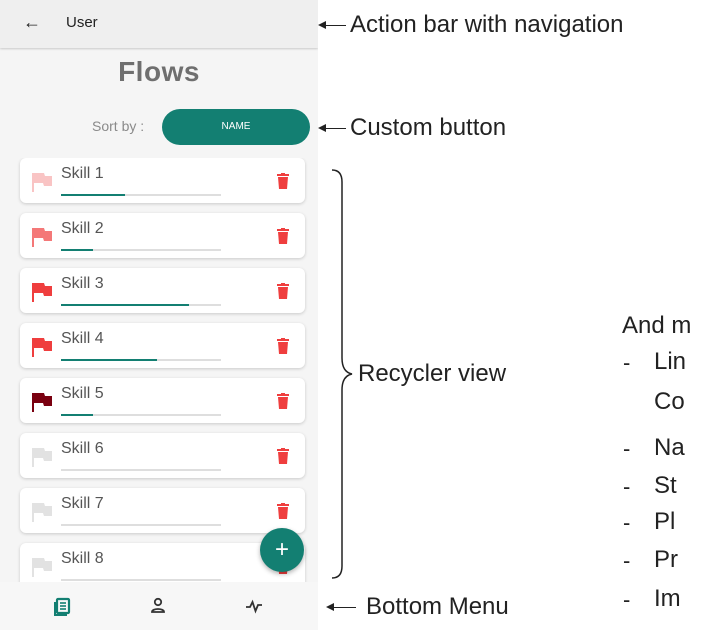 The image size is (715, 630). Describe the element at coordinates (159, 71) in the screenshot. I see `page-title: Flows` at that location.